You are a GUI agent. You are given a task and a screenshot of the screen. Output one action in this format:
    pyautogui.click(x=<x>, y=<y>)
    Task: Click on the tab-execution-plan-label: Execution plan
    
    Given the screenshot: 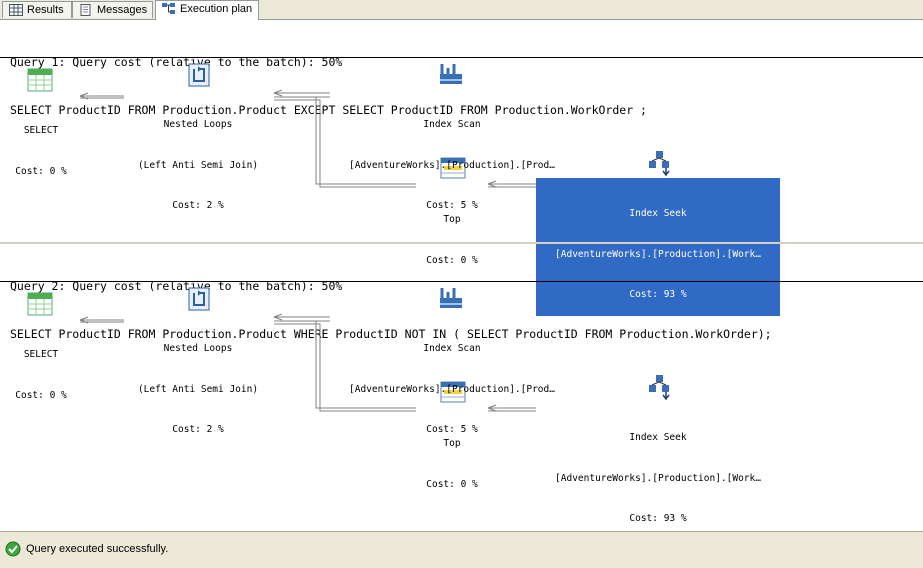 What is the action you would take?
    pyautogui.click(x=216, y=9)
    